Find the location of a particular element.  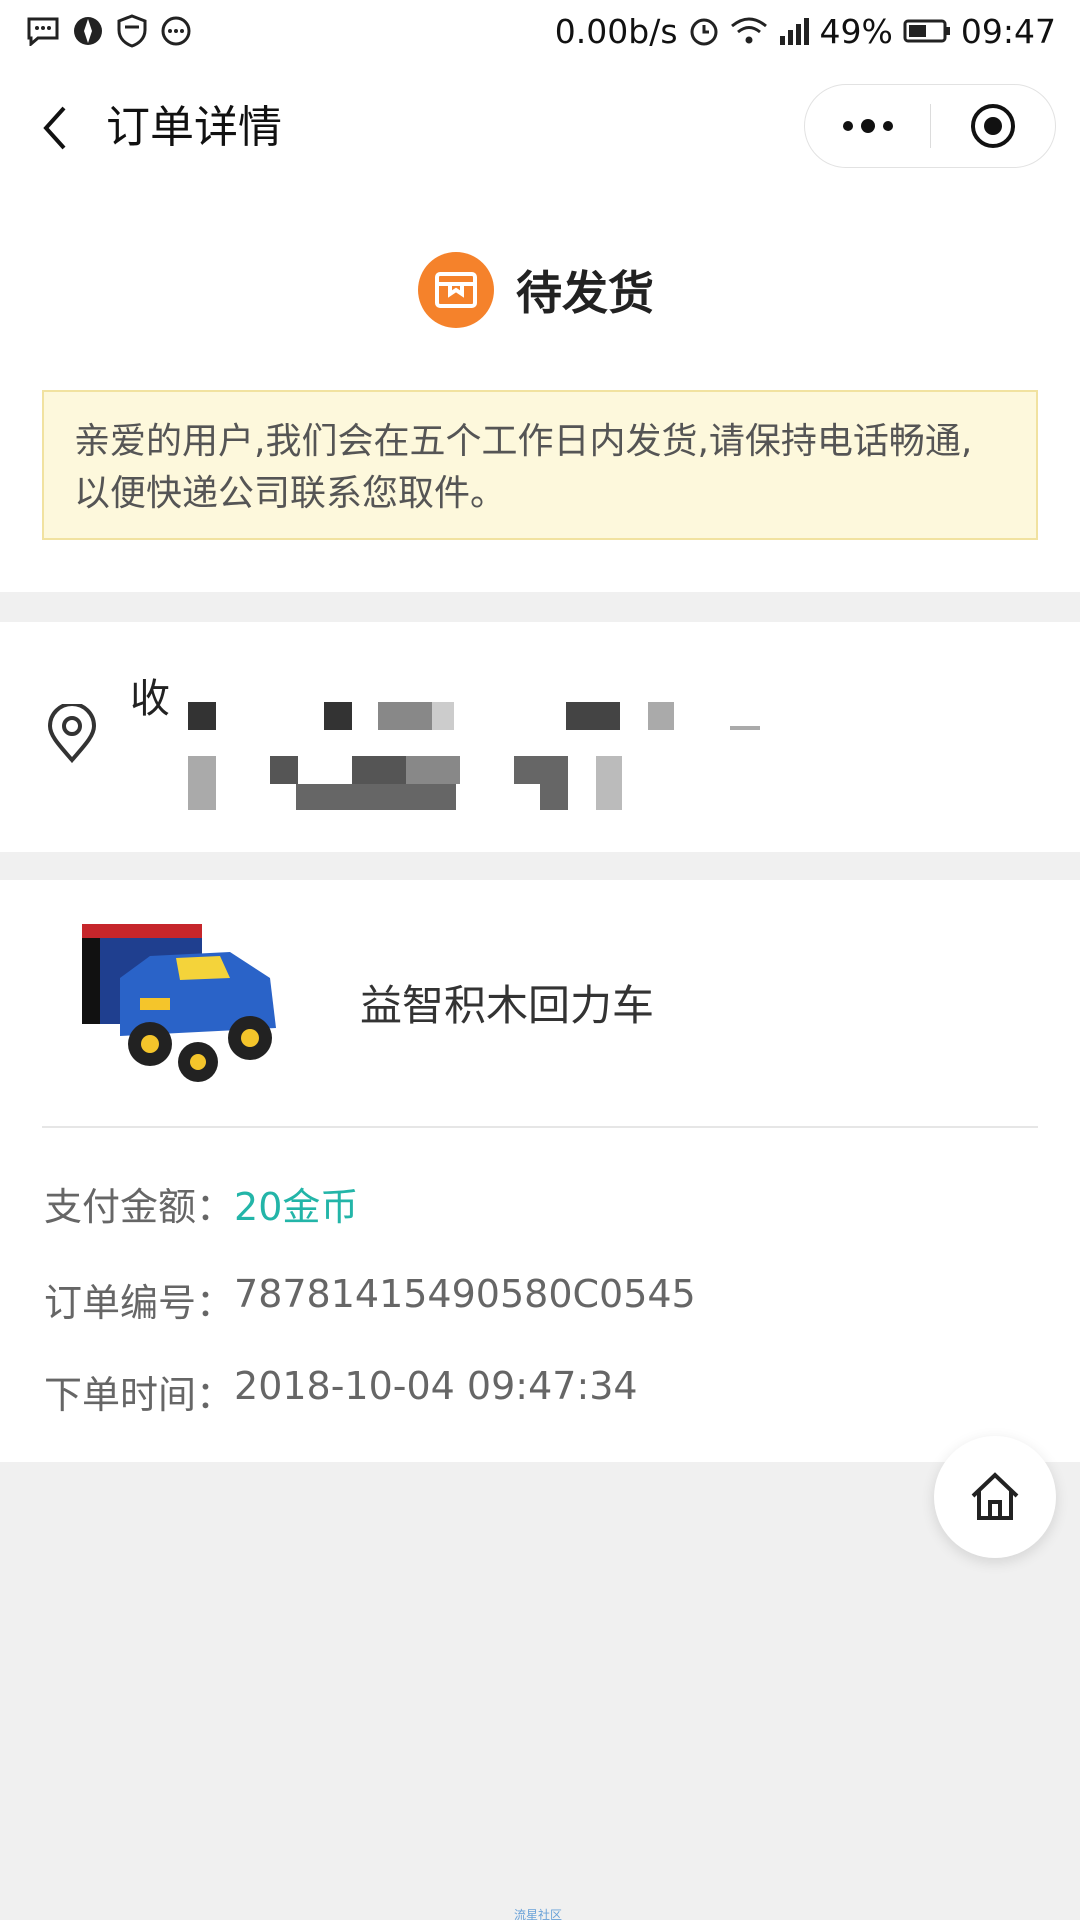

watermark: 流星社区 is located at coordinates (538, 1914).